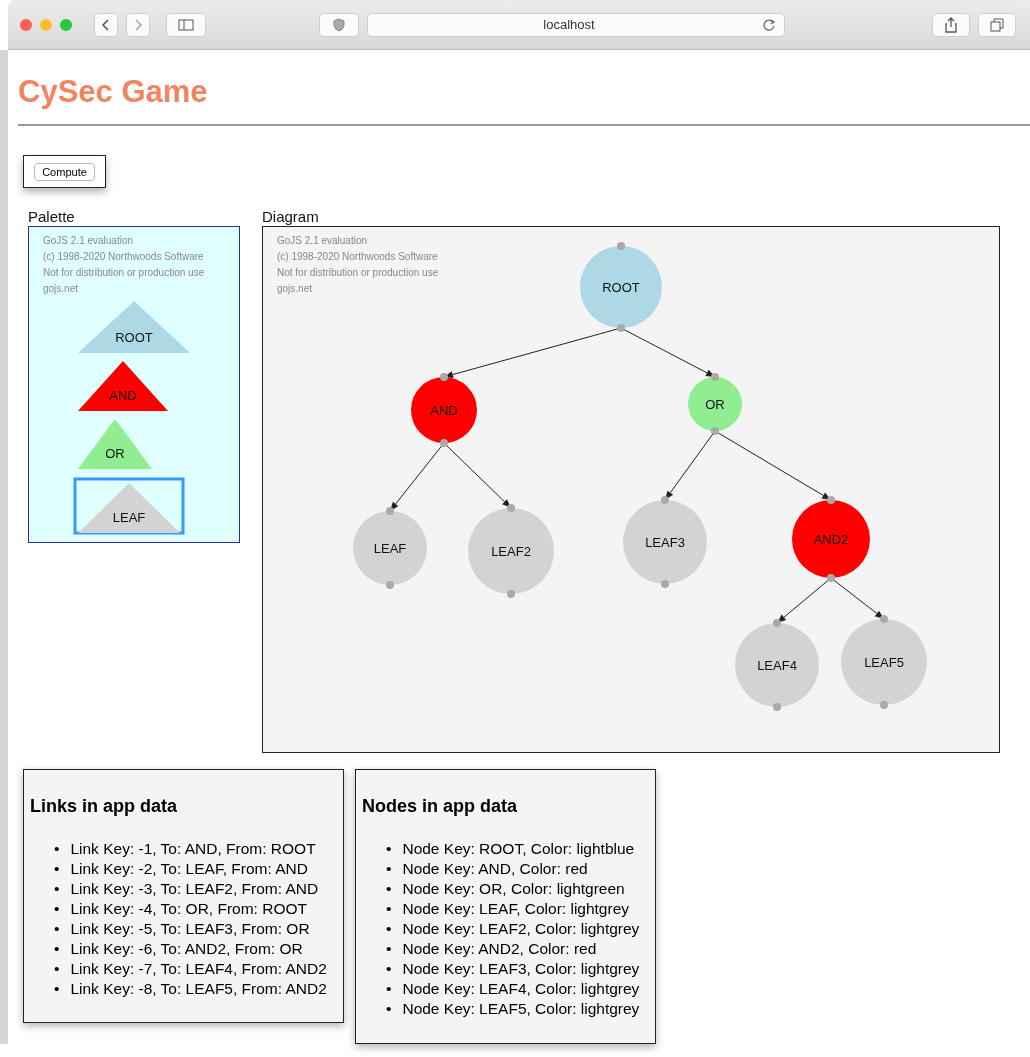 Image resolution: width=1030 pixels, height=1057 pixels. What do you see at coordinates (188, 909) in the screenshot?
I see `link-entry: Link Key: -4, To: OR, From: ROOT` at bounding box center [188, 909].